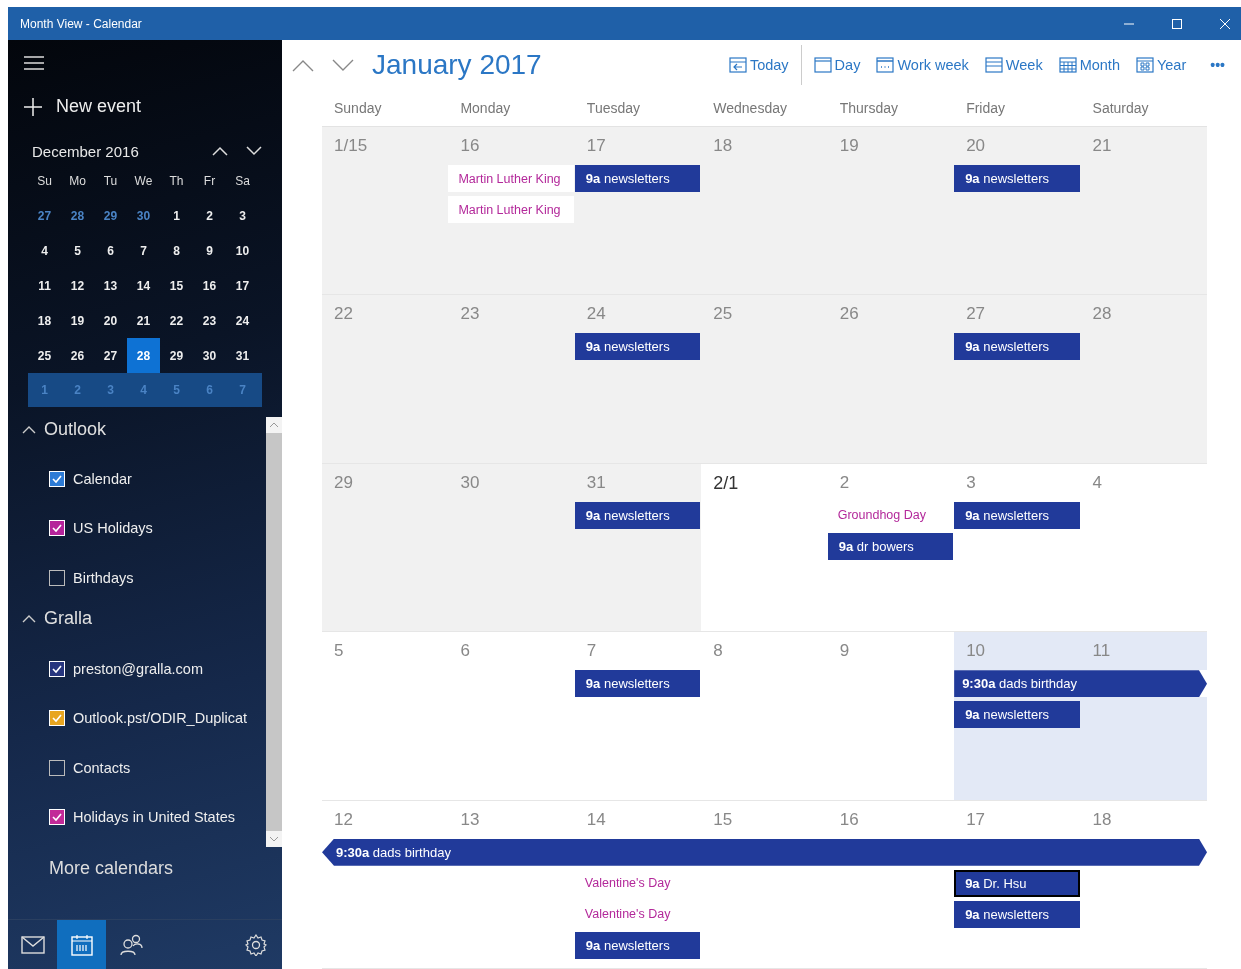 This screenshot has height=969, width=1241. What do you see at coordinates (1017, 211) in the screenshot?
I see `day-cell: 20 9a newsletters` at bounding box center [1017, 211].